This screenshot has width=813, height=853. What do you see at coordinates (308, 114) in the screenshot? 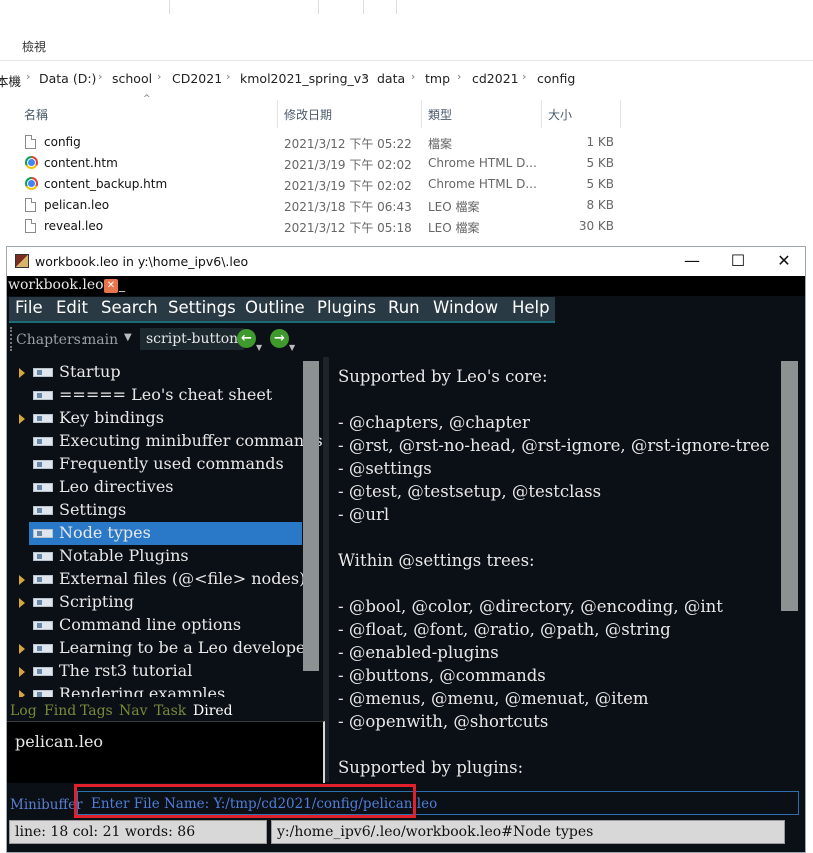
I see `column-header-date: 修改日期` at bounding box center [308, 114].